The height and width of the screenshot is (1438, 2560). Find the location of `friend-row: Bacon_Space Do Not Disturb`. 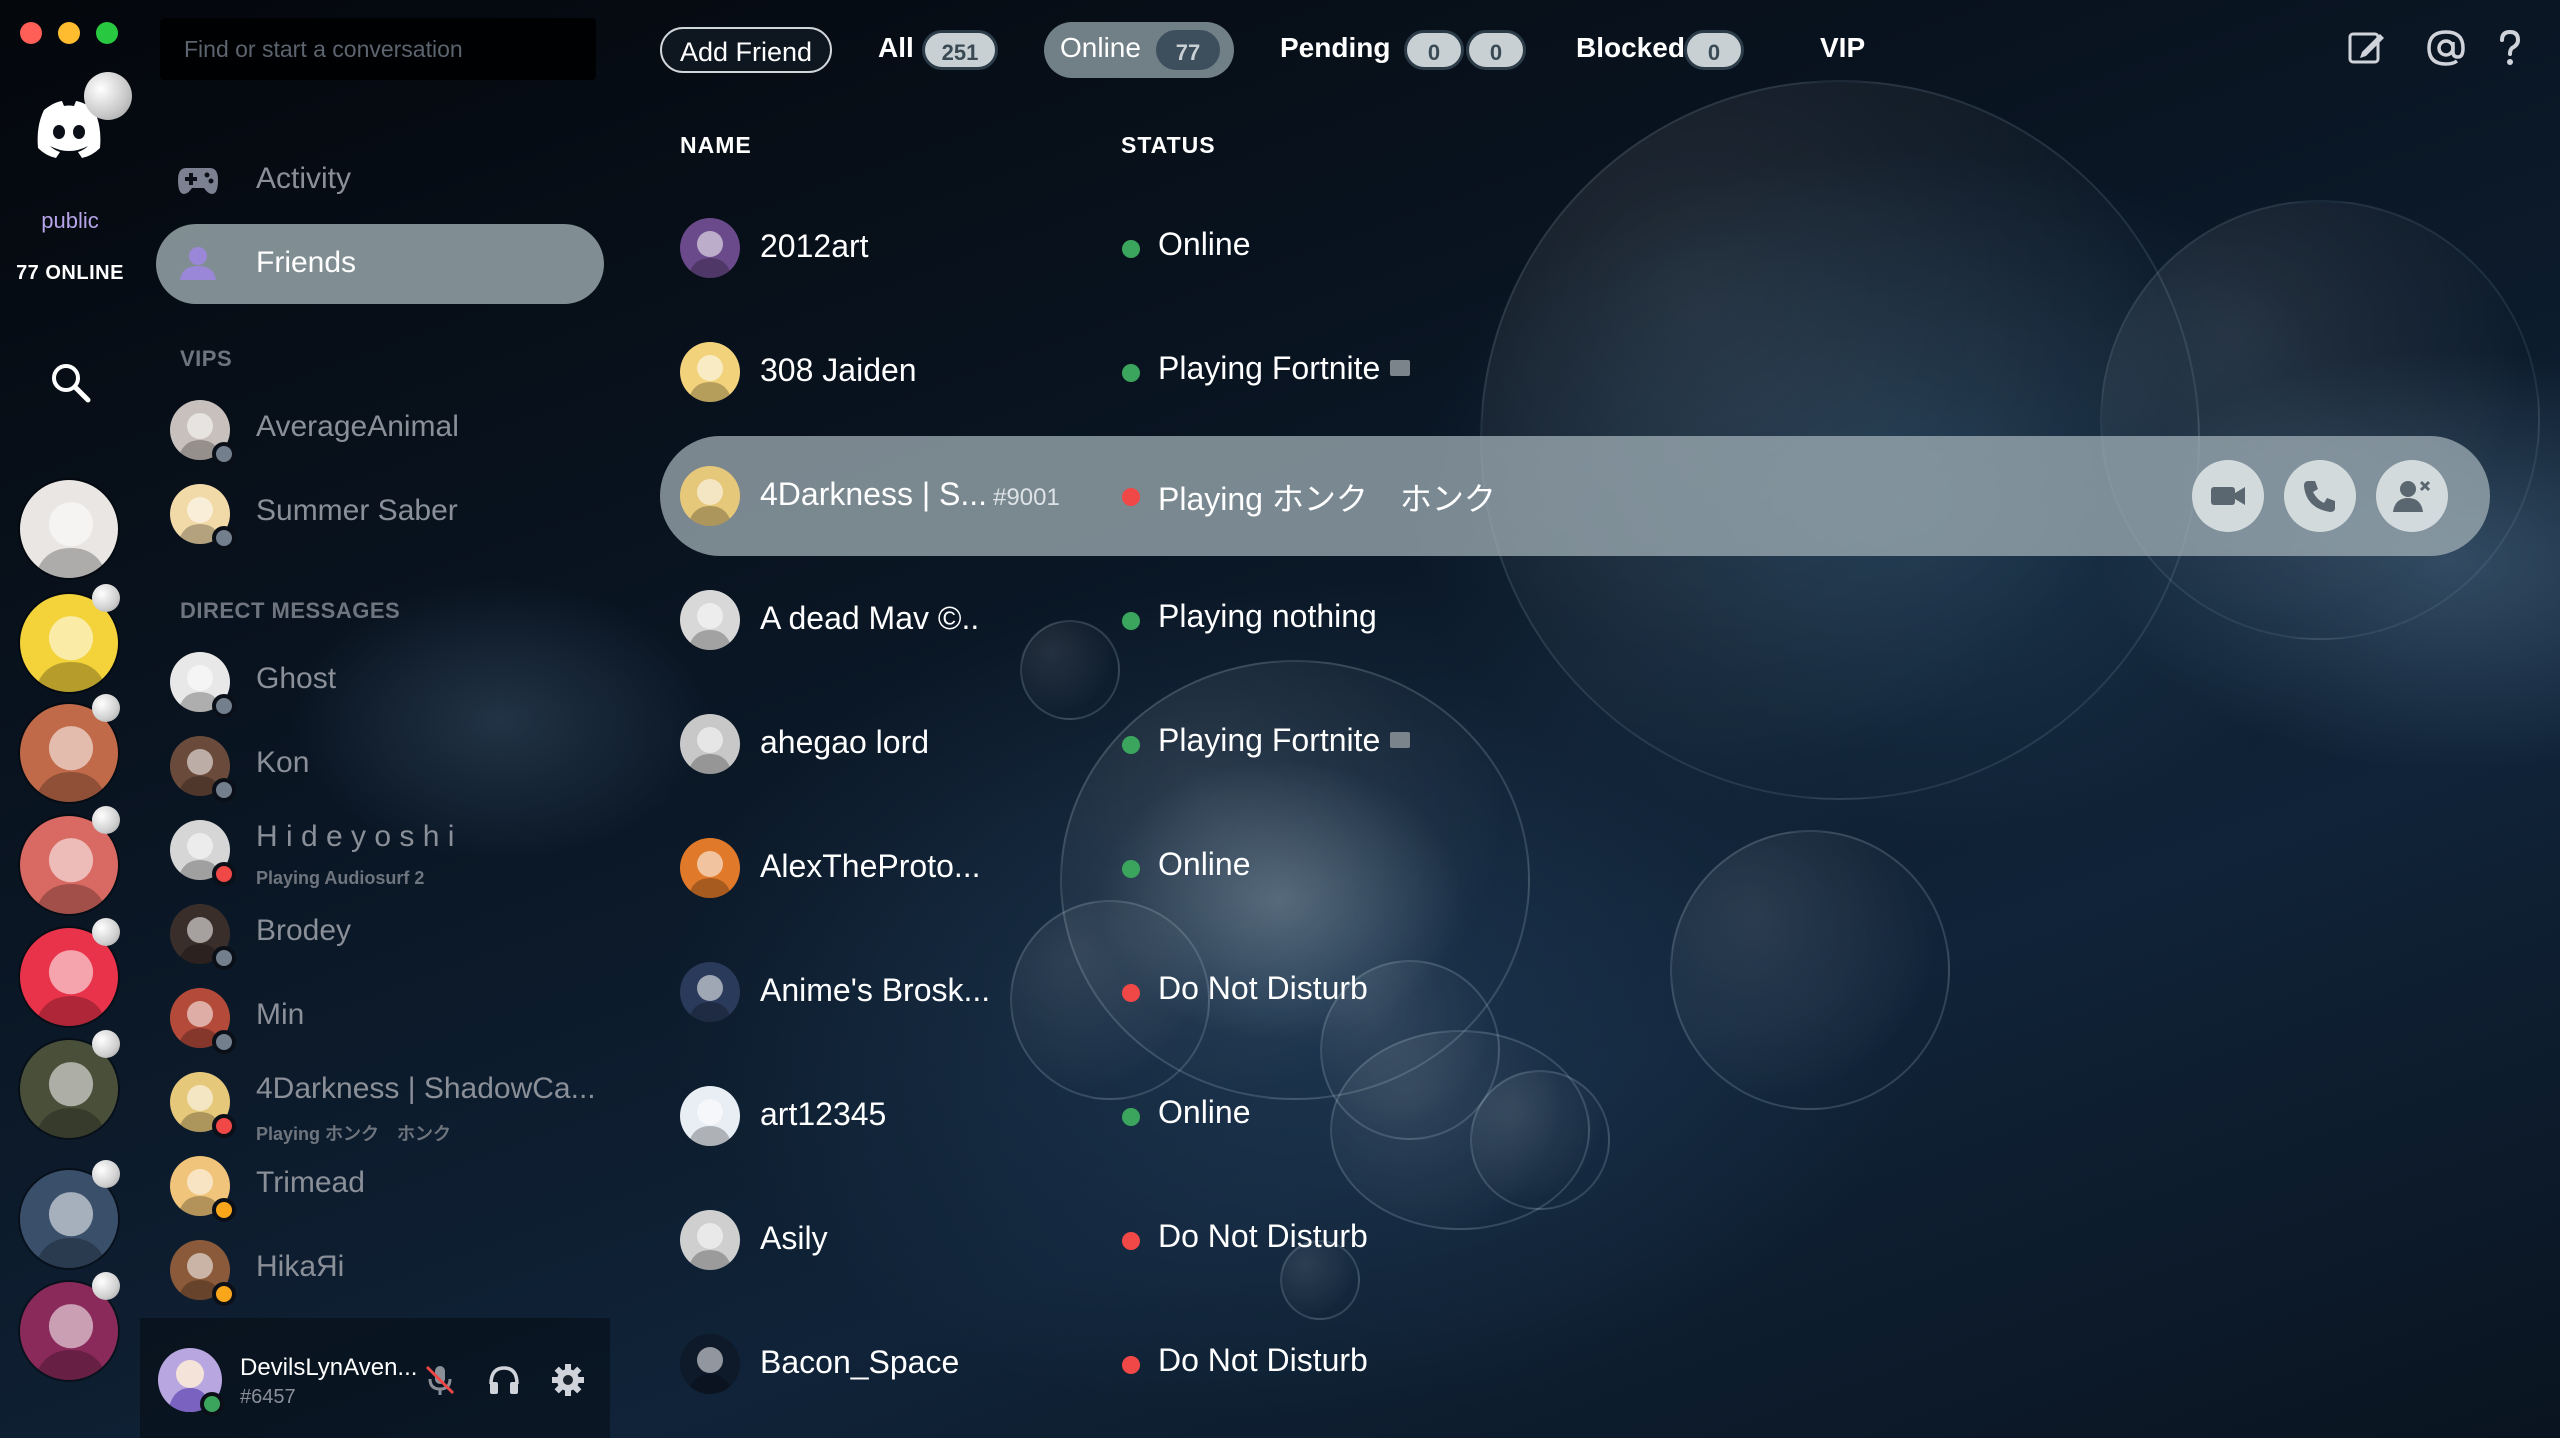

friend-row: Bacon_Space Do Not Disturb is located at coordinates (1575, 1364).